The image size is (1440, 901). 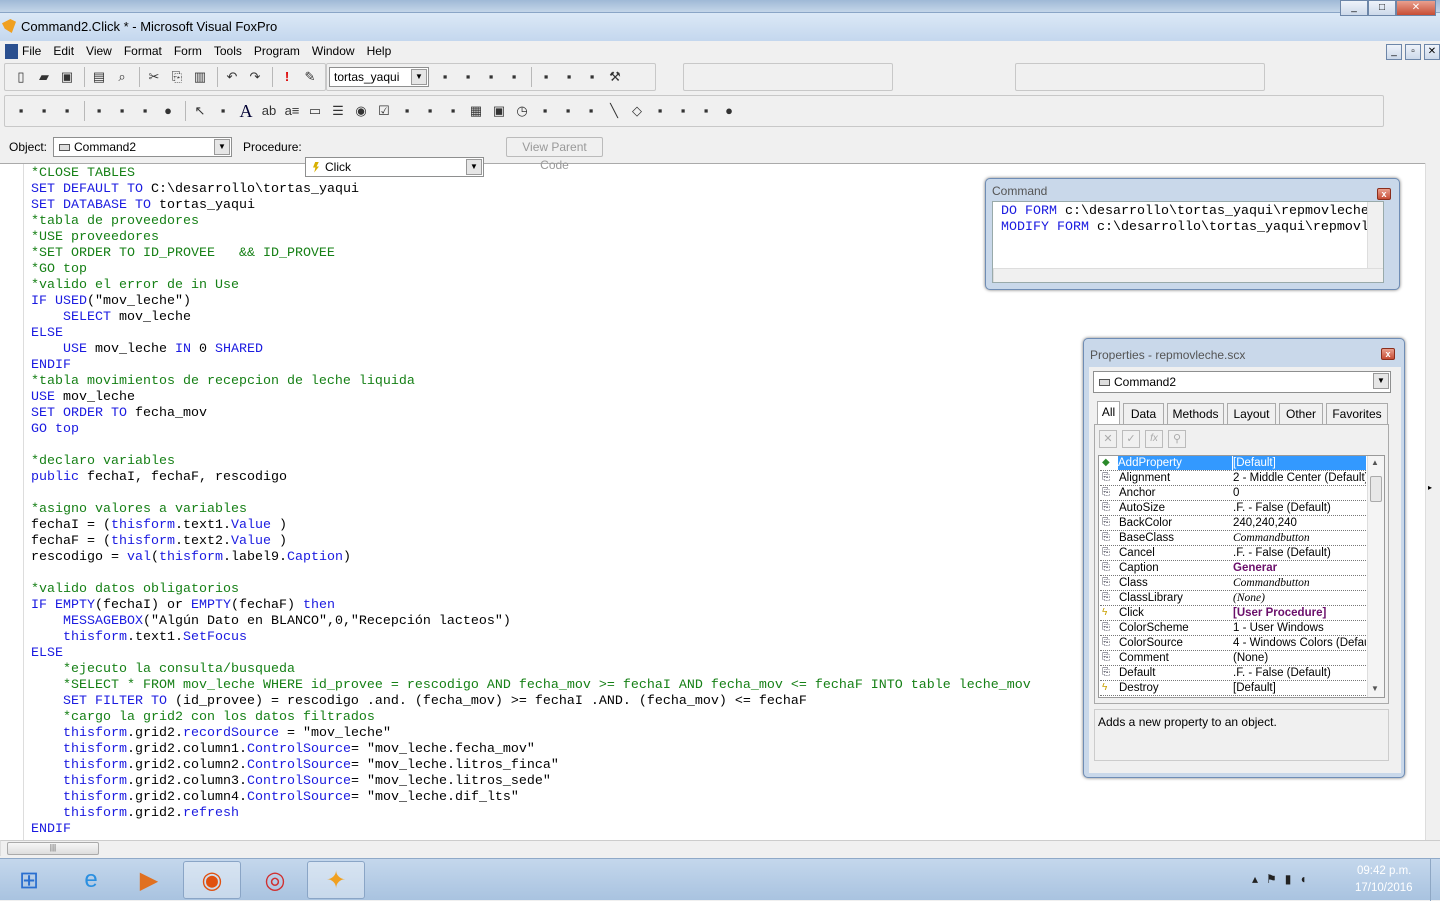 What do you see at coordinates (1143, 413) in the screenshot?
I see `tab-data: Data` at bounding box center [1143, 413].